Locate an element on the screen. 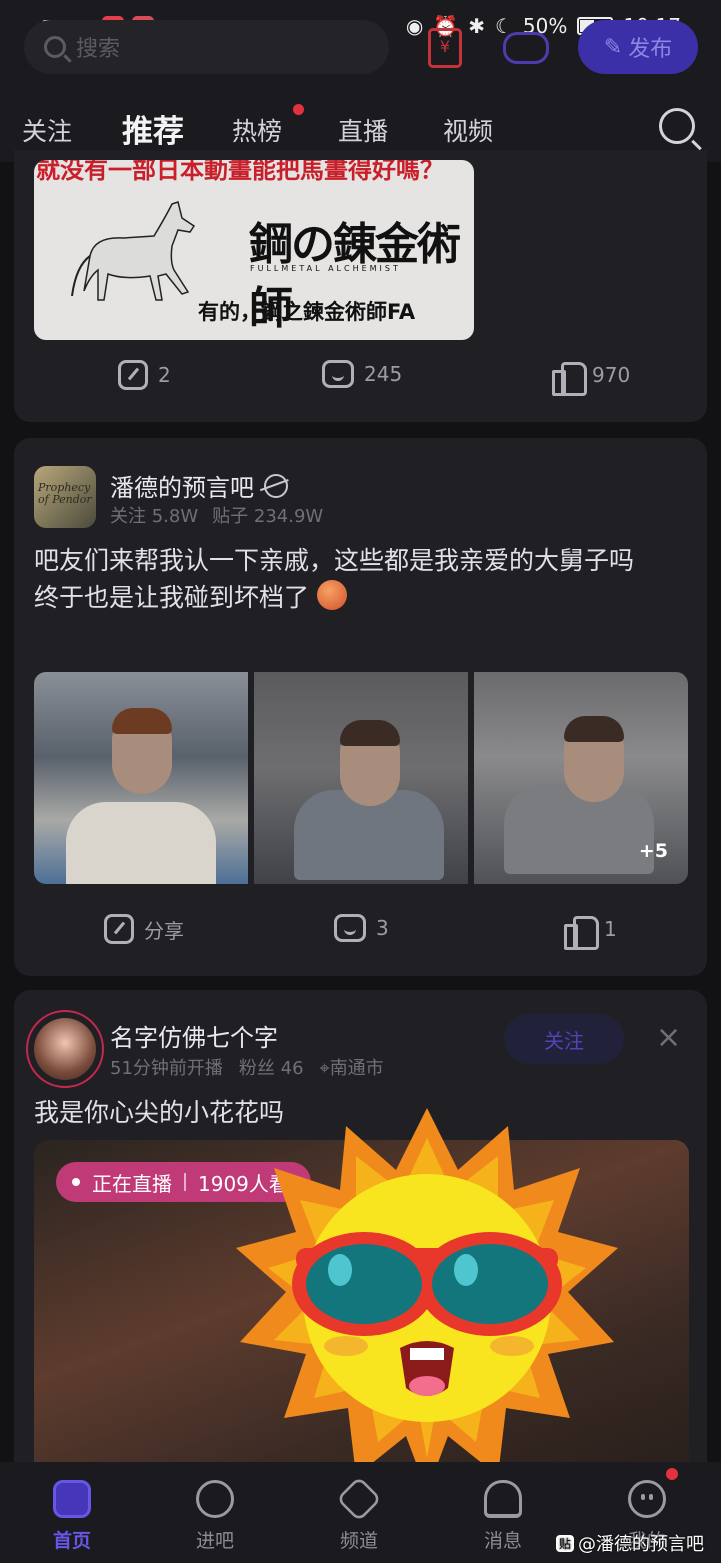  share-button: 2 is located at coordinates (144, 375).